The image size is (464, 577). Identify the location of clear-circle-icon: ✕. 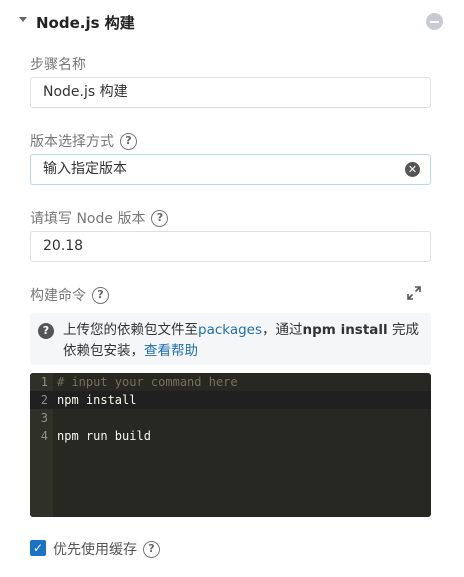
(412, 169).